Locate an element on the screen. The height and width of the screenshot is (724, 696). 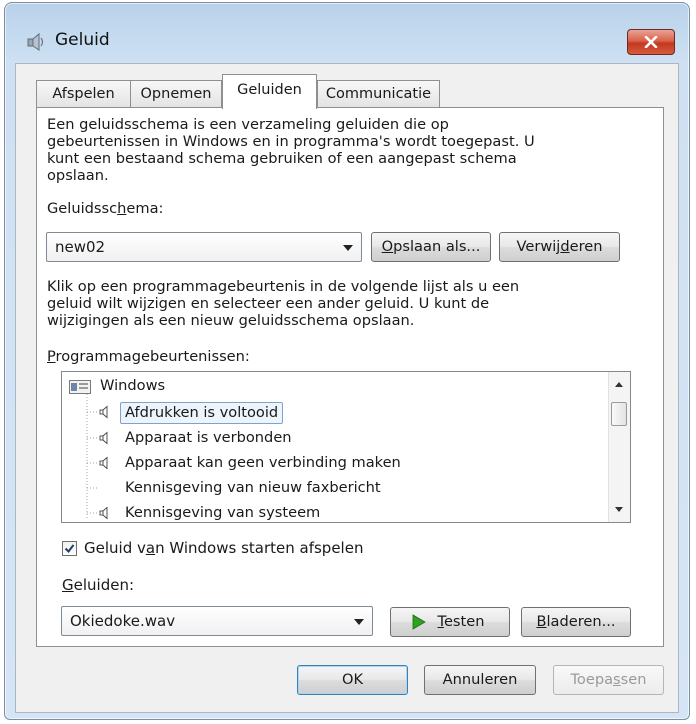
cancel-button: Annuleren is located at coordinates (480, 680).